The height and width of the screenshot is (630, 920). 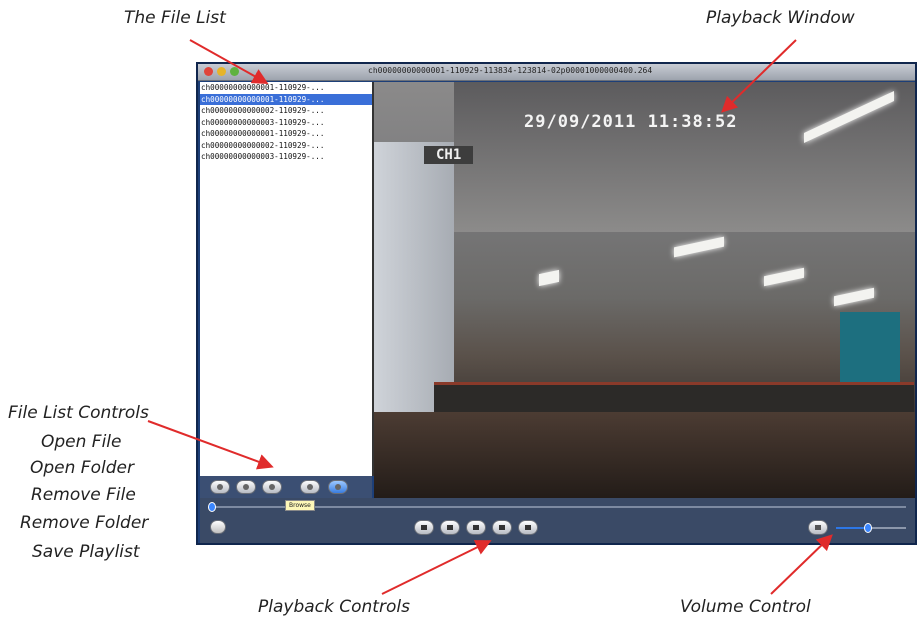 I want to click on remove-file-button, so click(x=272, y=487).